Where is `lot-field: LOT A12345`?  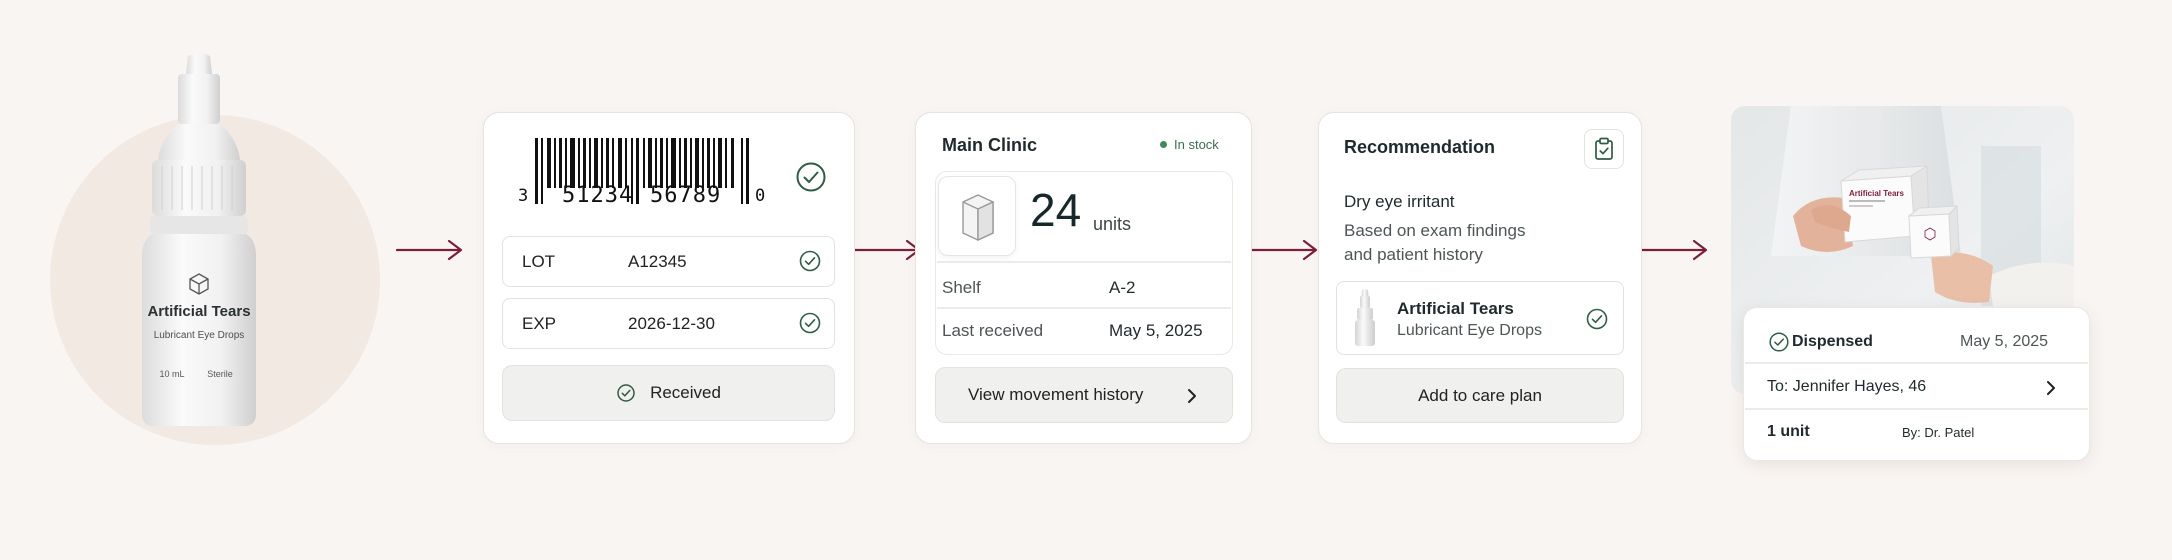 lot-field: LOT A12345 is located at coordinates (668, 261).